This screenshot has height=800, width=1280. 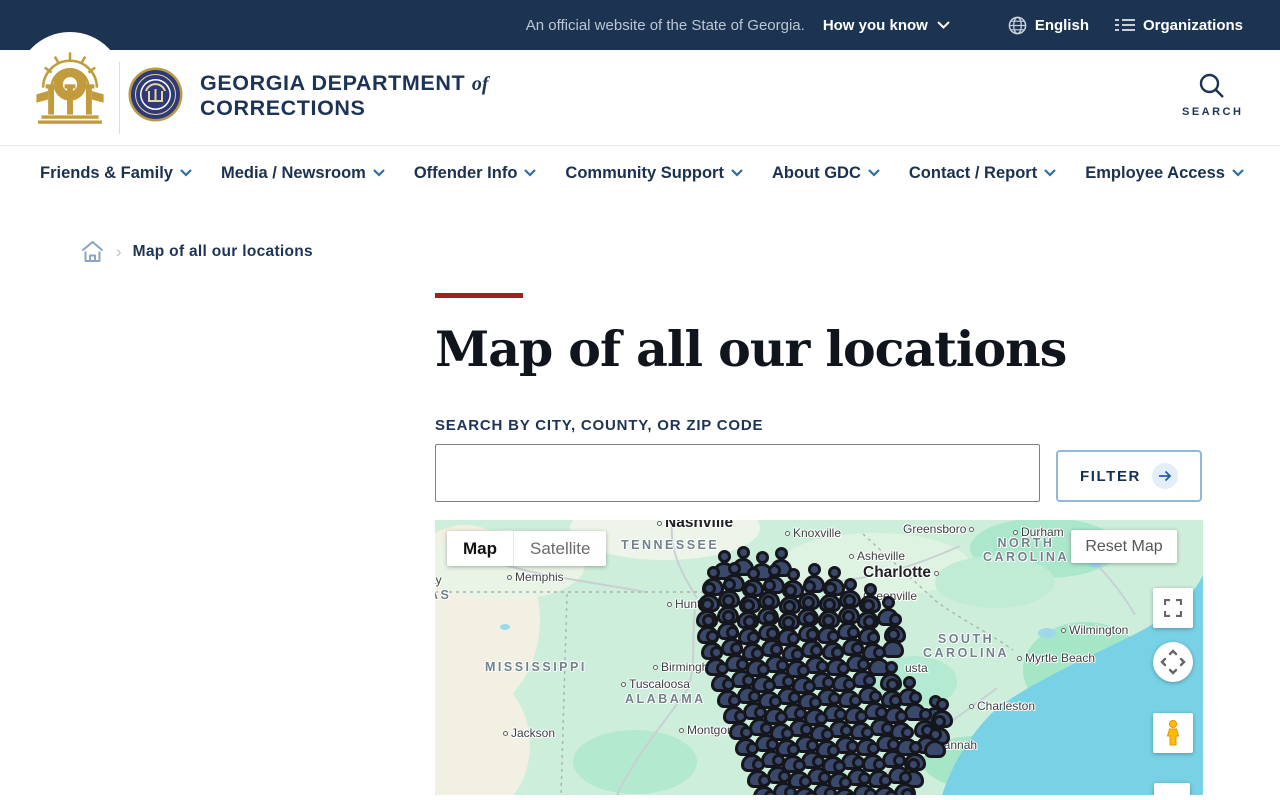 I want to click on site-header: GEORGIA DEPARTMENT of CORRECTIONS SEARCH, so click(x=640, y=89).